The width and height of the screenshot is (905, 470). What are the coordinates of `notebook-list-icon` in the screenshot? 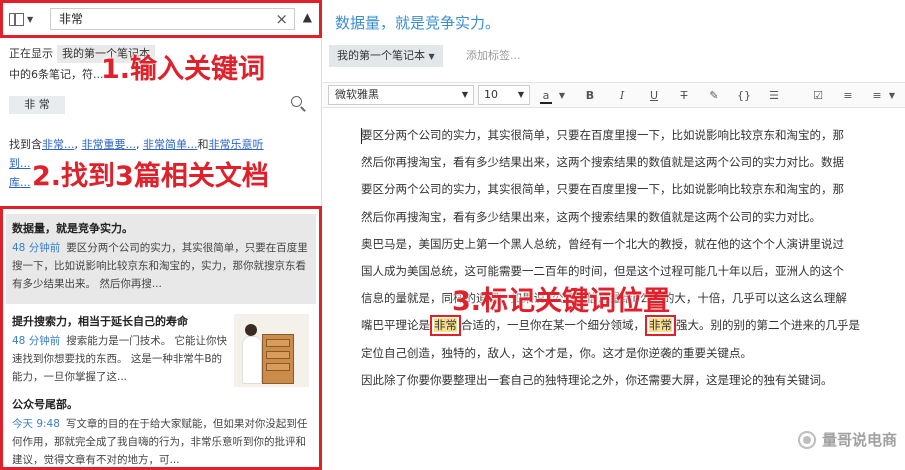 It's located at (16, 19).